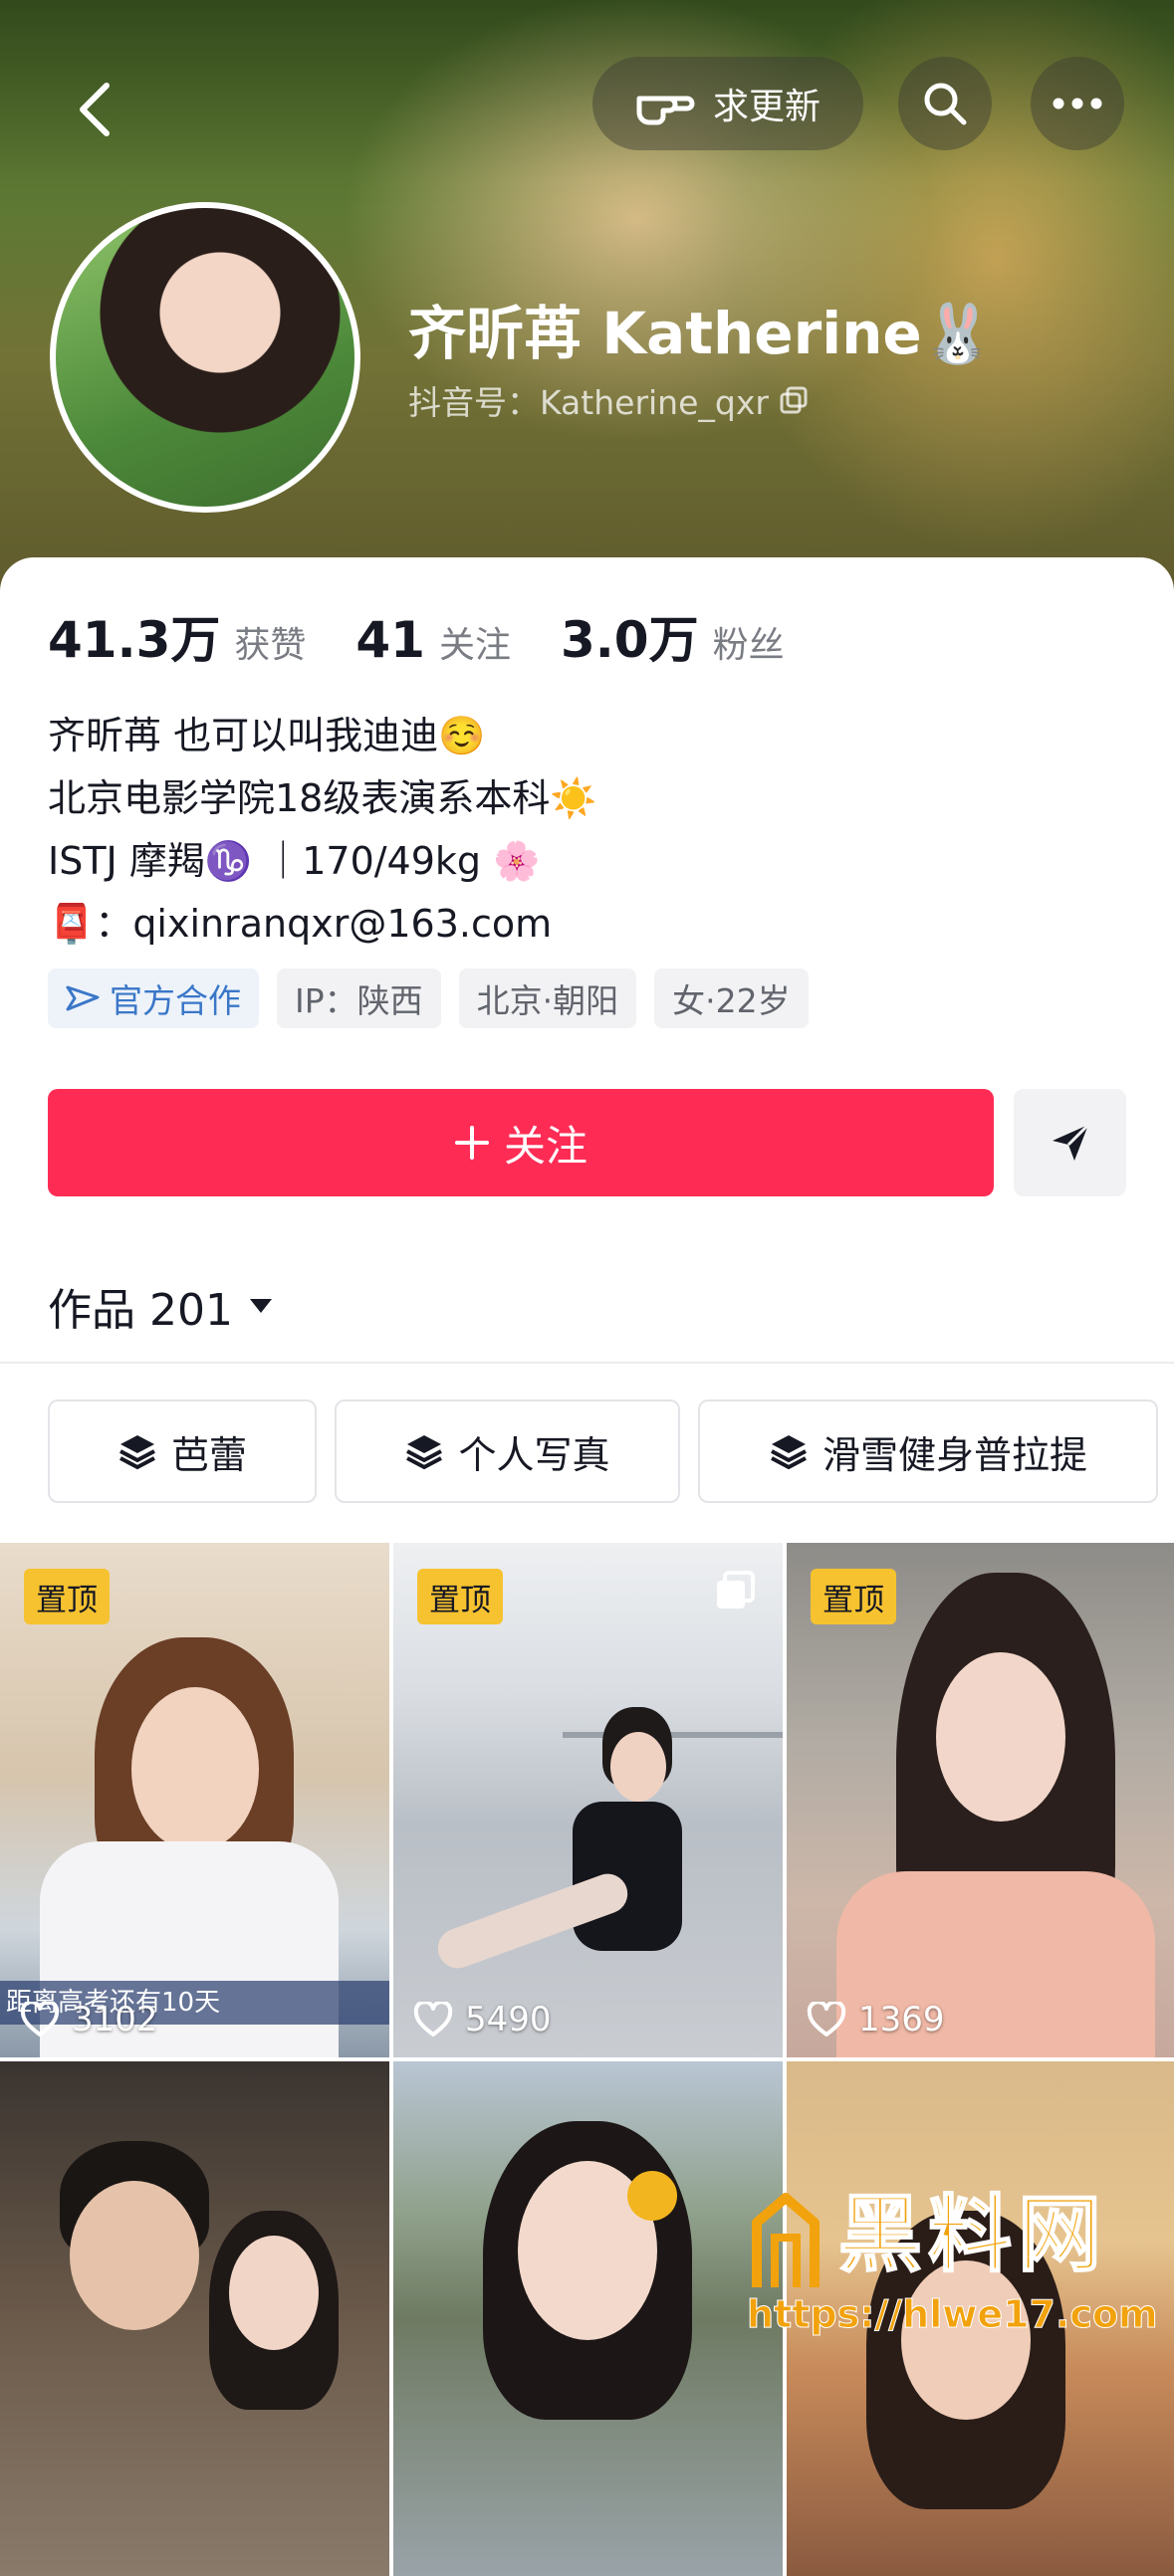 This screenshot has height=2576, width=1174. What do you see at coordinates (474, 645) in the screenshot?
I see `following-label: 关注` at bounding box center [474, 645].